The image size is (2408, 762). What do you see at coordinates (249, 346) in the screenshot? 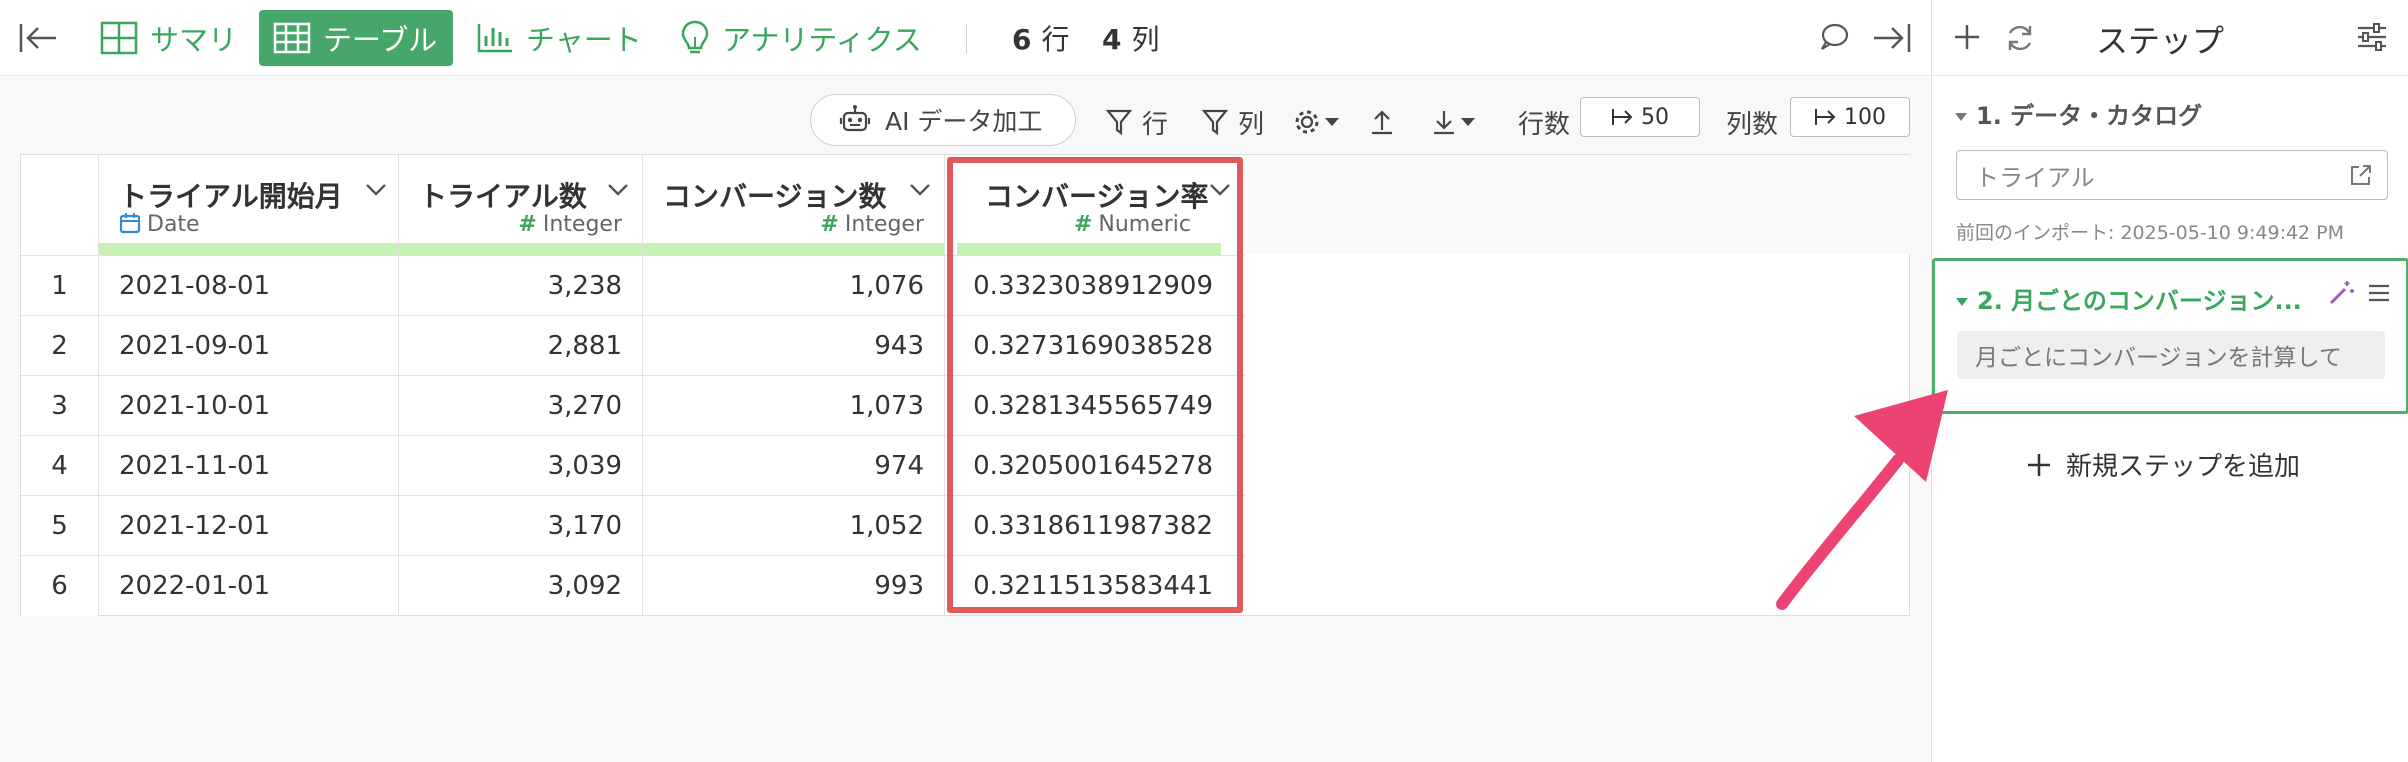
I see `cell-trial-start-month: 2021-09-01` at bounding box center [249, 346].